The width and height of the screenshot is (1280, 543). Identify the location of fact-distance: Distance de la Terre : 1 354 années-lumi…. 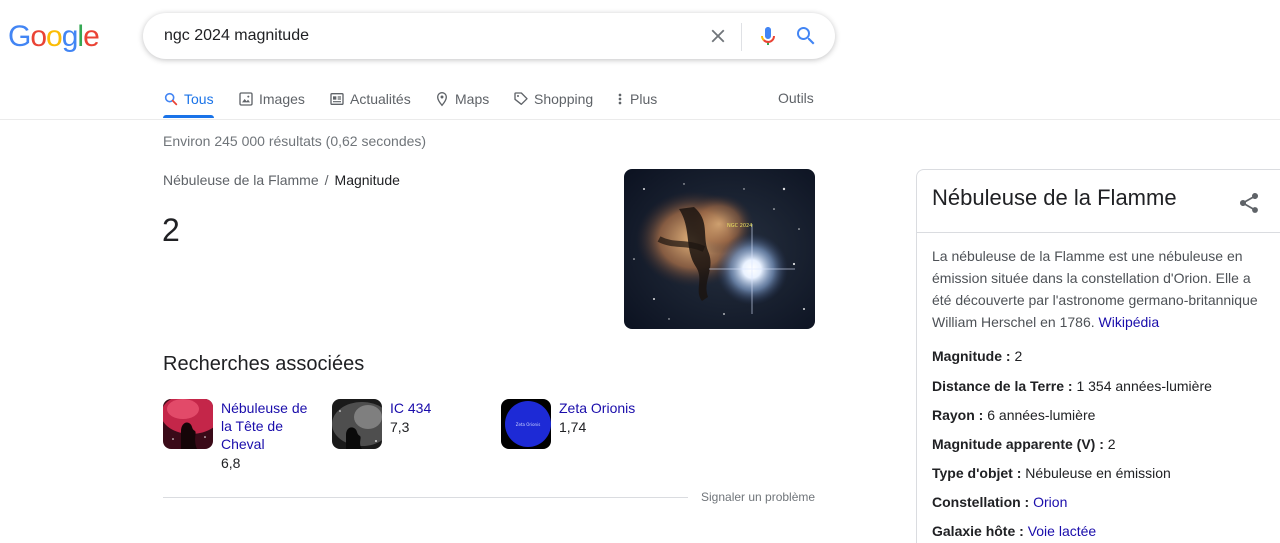
(1072, 386).